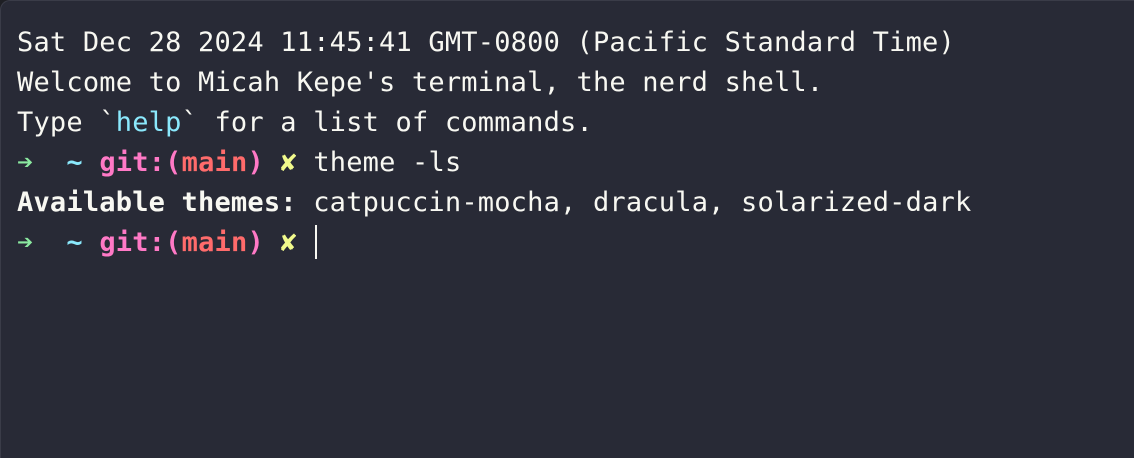 Image resolution: width=1134 pixels, height=458 pixels. Describe the element at coordinates (387, 162) in the screenshot. I see `history-command: theme -ls` at that location.